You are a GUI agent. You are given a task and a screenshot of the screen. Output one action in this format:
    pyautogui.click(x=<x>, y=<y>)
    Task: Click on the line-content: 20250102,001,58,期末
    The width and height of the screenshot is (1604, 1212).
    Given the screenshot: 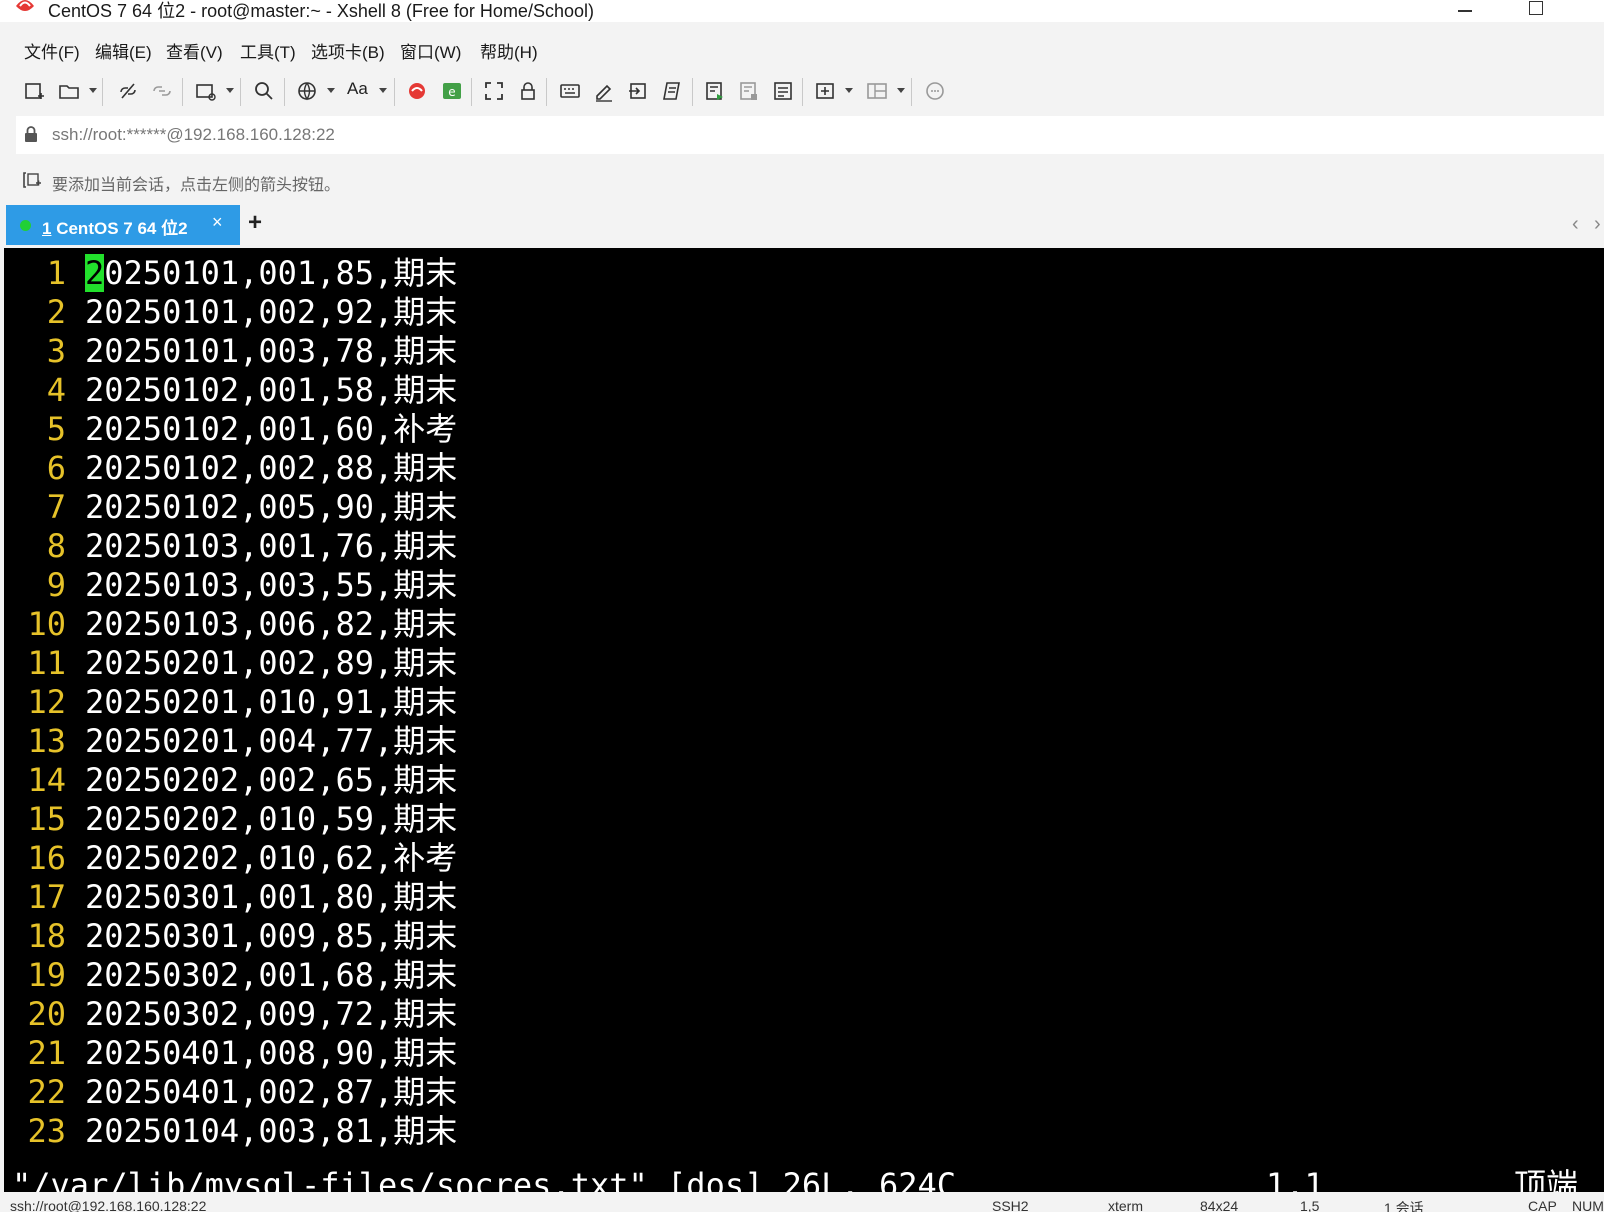 What is the action you would take?
    pyautogui.click(x=271, y=390)
    